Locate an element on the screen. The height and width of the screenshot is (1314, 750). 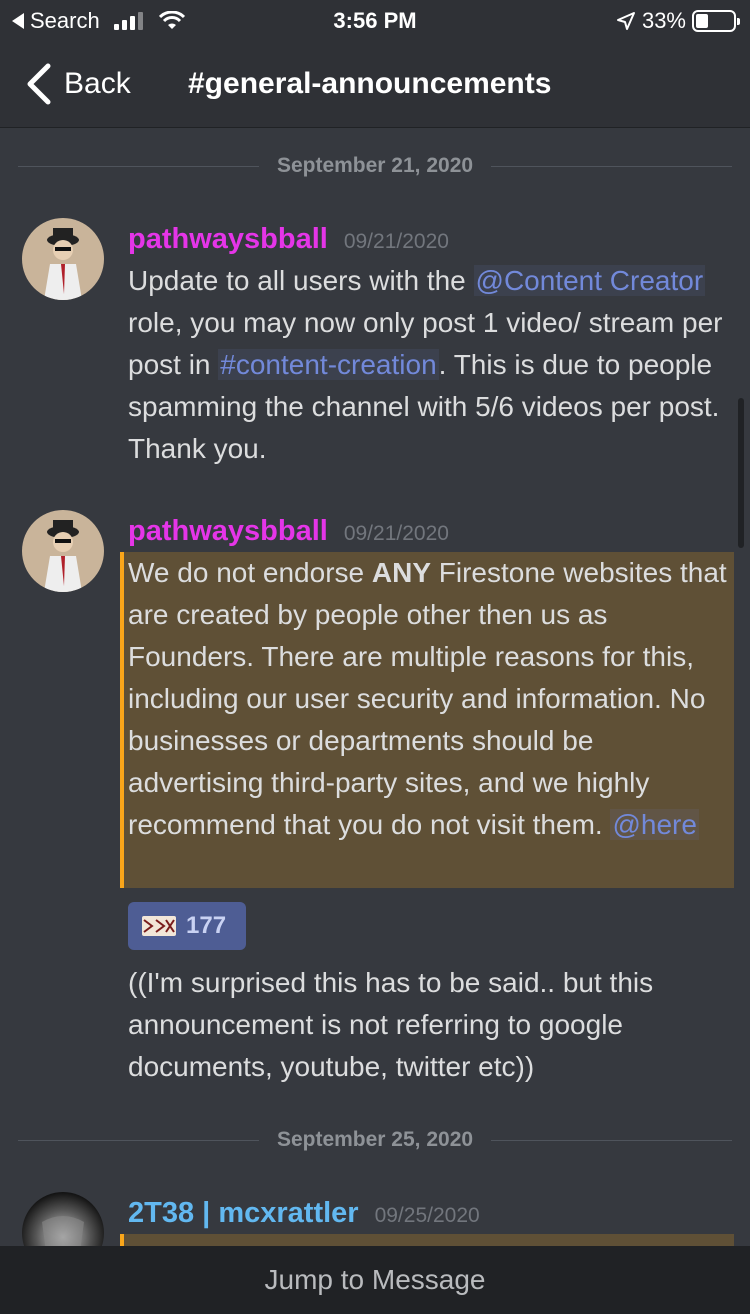
location-arrow-icon is located at coordinates (625, 21).